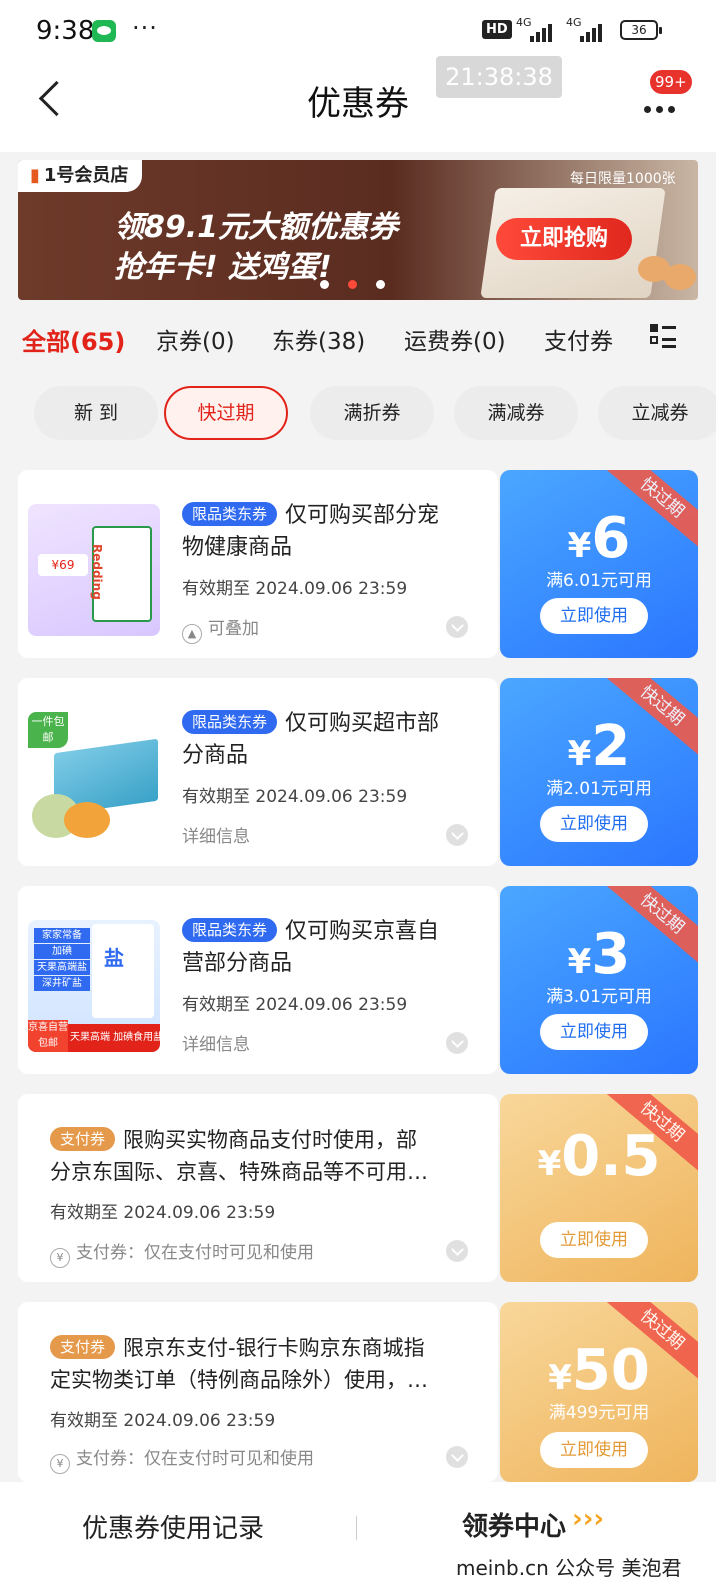 This screenshot has width=716, height=1593. Describe the element at coordinates (73, 339) in the screenshot. I see `tab-all: 全部(65)` at that location.